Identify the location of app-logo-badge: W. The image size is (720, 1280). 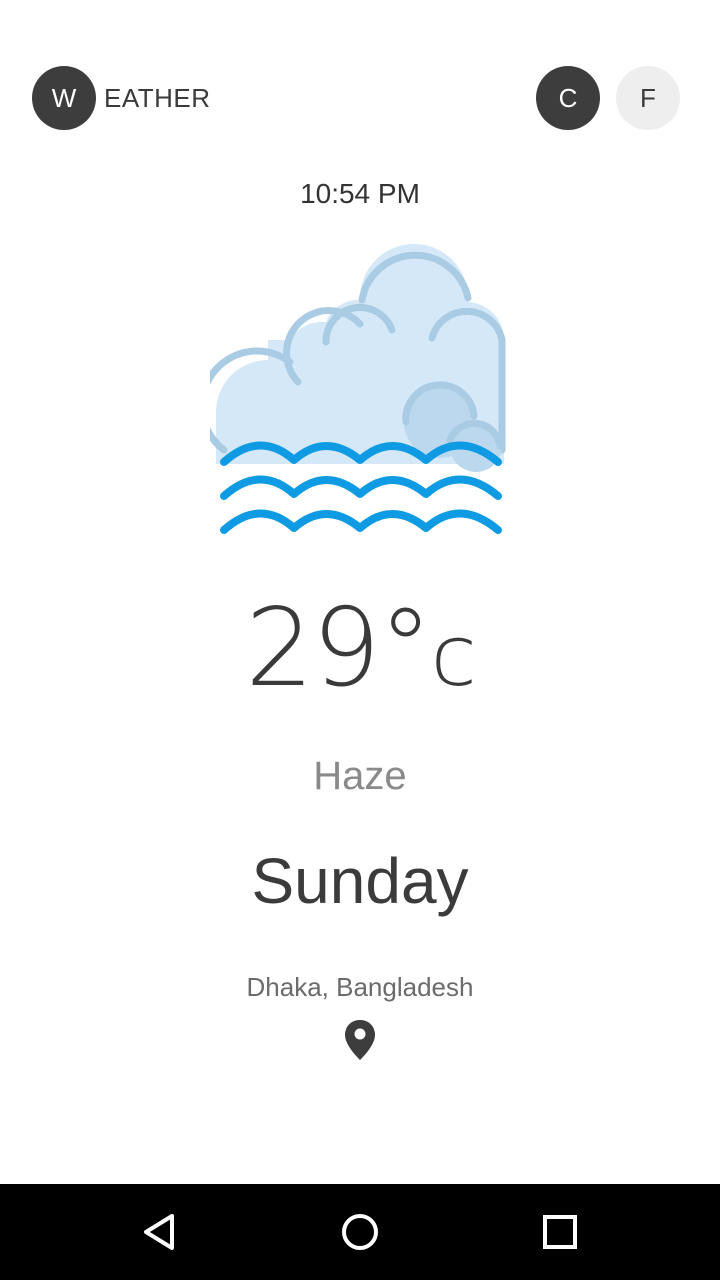
(64, 98).